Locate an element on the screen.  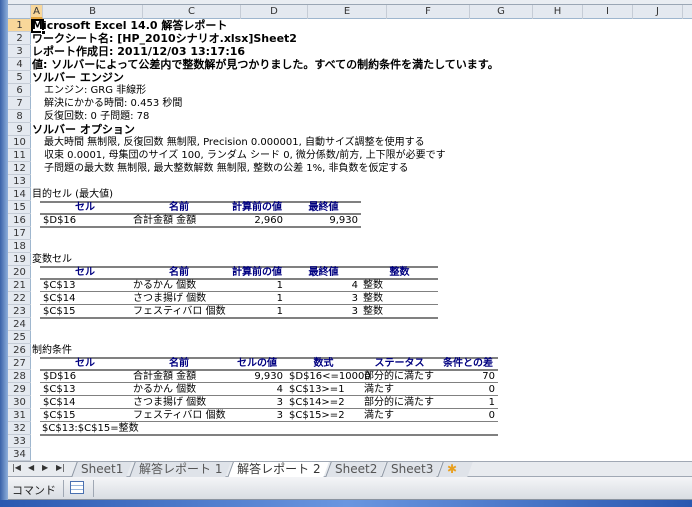
new-sheet-icon: ✱ is located at coordinates (452, 469).